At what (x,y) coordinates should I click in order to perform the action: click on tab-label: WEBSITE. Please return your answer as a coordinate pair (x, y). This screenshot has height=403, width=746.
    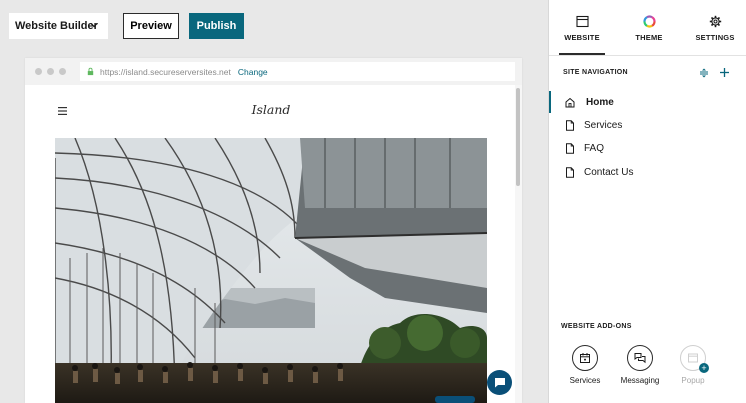
    Looking at the image, I should click on (582, 37).